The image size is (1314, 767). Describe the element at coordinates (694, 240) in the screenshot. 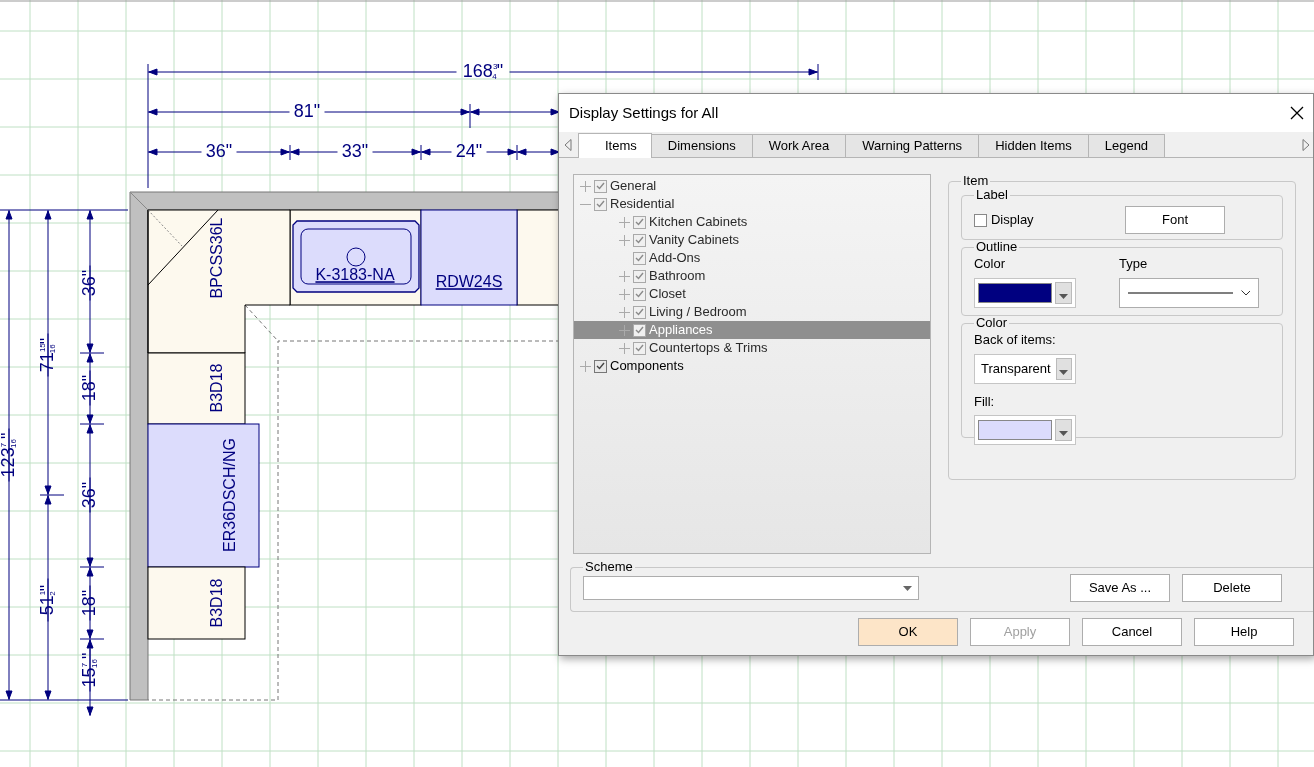

I see `tree-item-label: Vanity Cabinets` at that location.